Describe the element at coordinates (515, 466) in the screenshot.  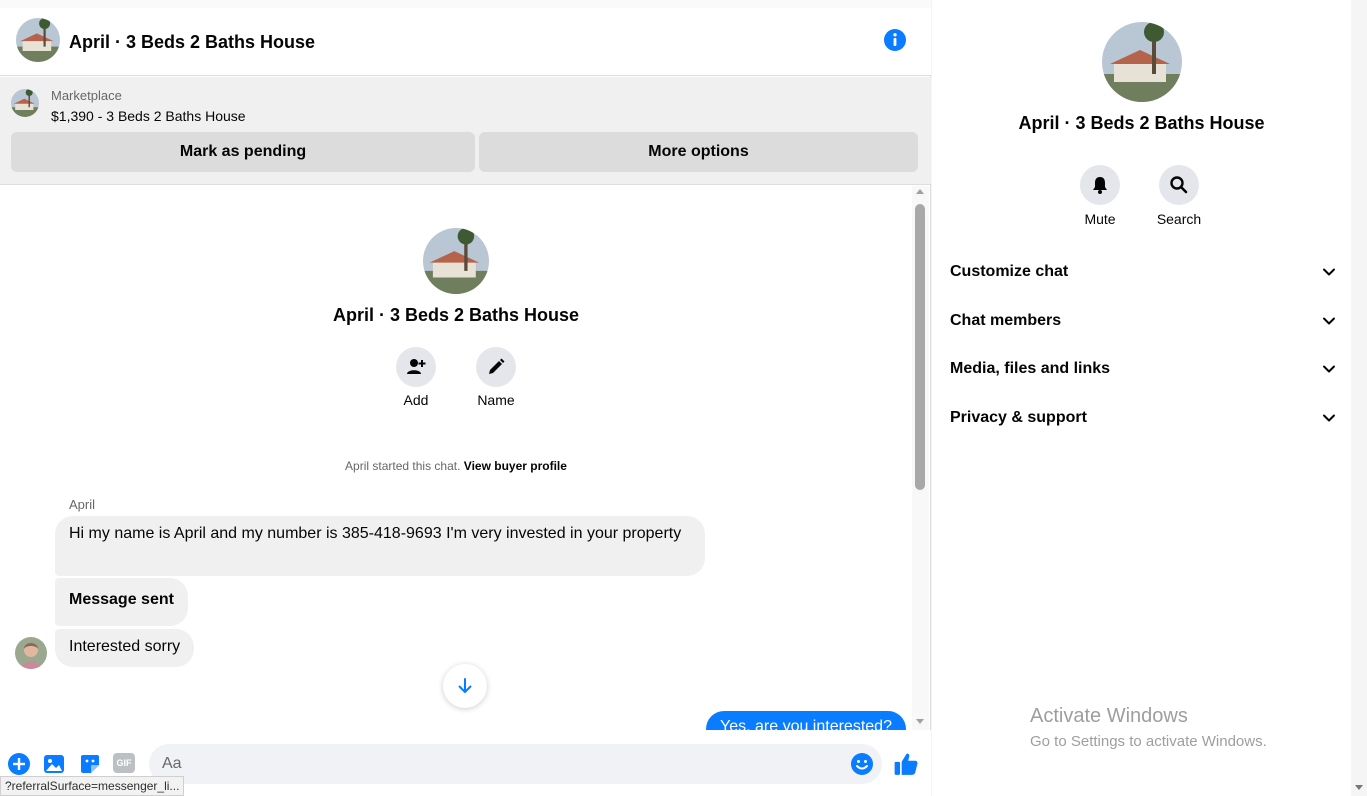
I see `view-buyer-profile-link: View buyer profile` at that location.